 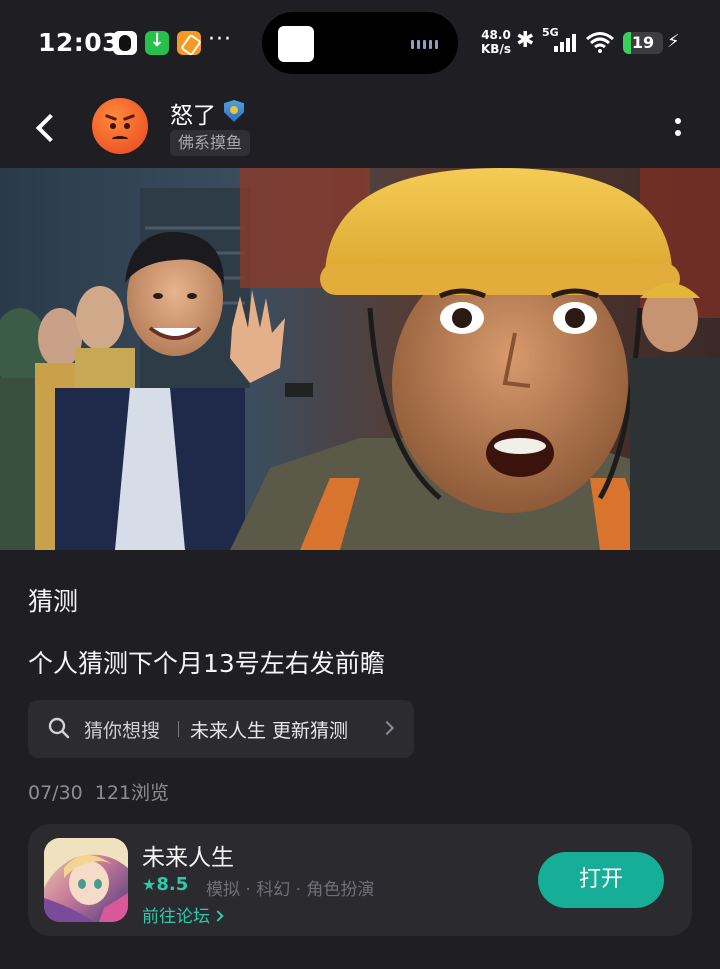 I want to click on game-rating: ★8.5, so click(x=165, y=884).